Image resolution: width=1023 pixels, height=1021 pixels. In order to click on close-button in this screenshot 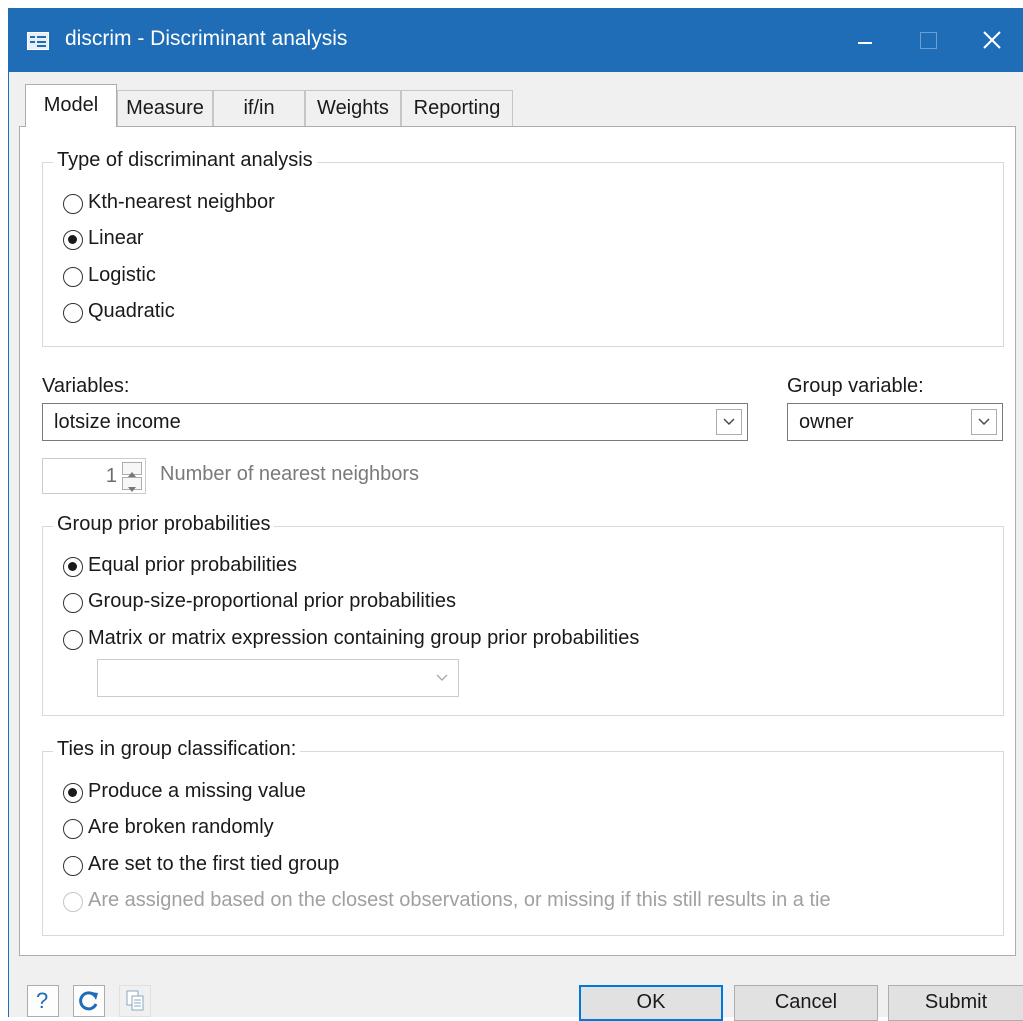, I will do `click(991, 40)`.